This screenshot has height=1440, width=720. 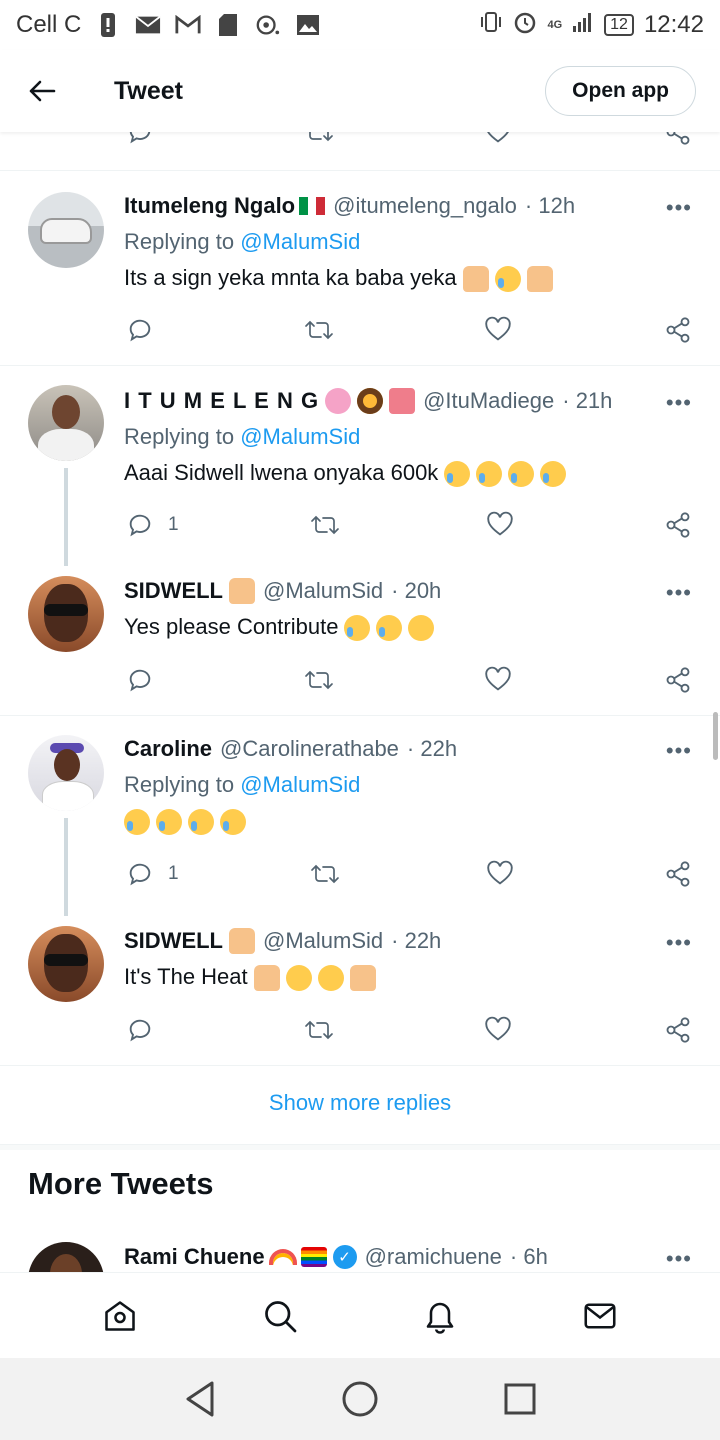 What do you see at coordinates (330, 978) in the screenshot?
I see `weary-face-emoji` at bounding box center [330, 978].